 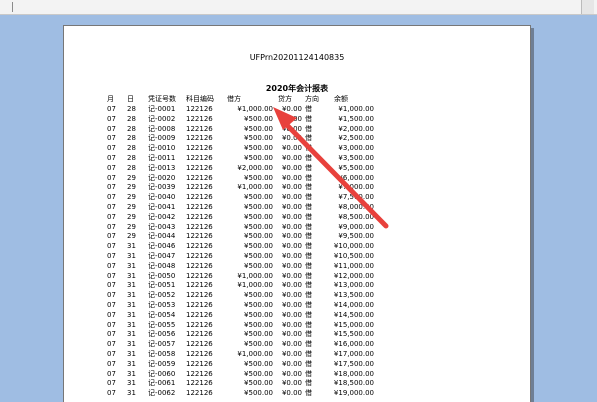 I want to click on row-balance: ¥15,500.00, so click(x=353, y=334).